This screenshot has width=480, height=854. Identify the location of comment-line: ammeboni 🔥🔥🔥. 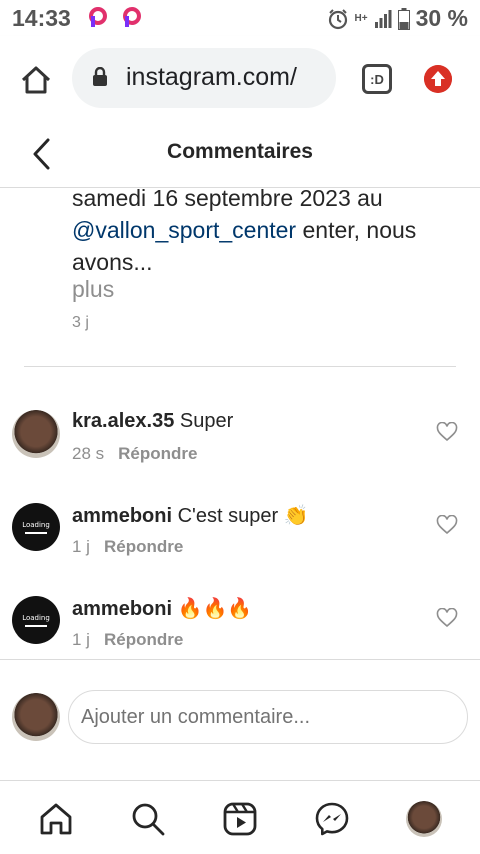
(162, 608).